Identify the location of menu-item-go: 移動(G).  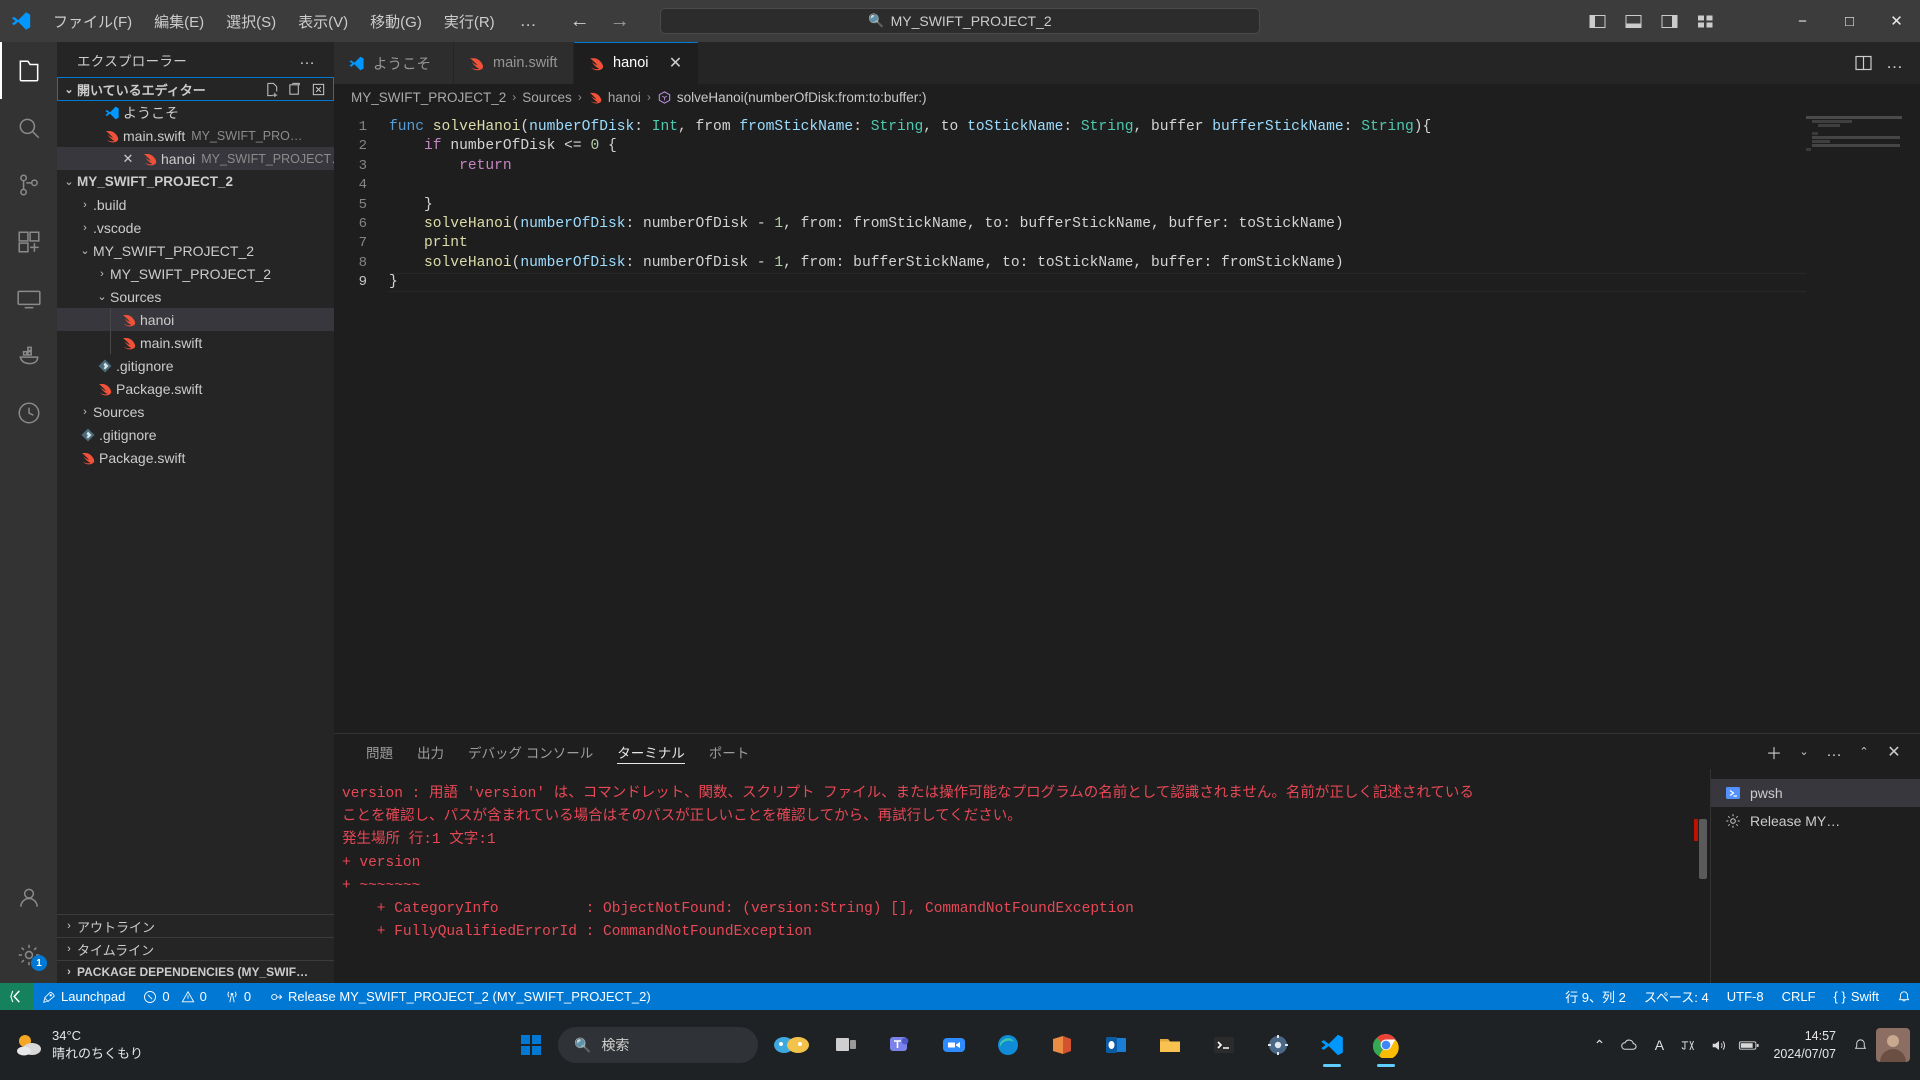
(396, 21).